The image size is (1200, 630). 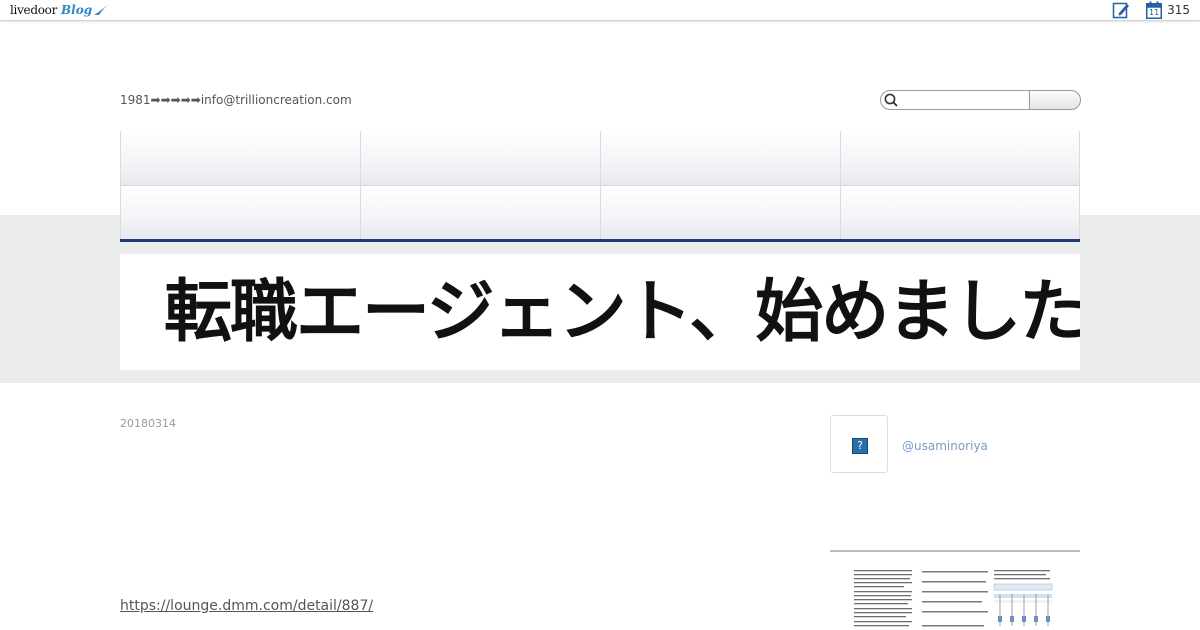 I want to click on livedoor-topbar: livedoor Blog 11 315, so click(x=600, y=10).